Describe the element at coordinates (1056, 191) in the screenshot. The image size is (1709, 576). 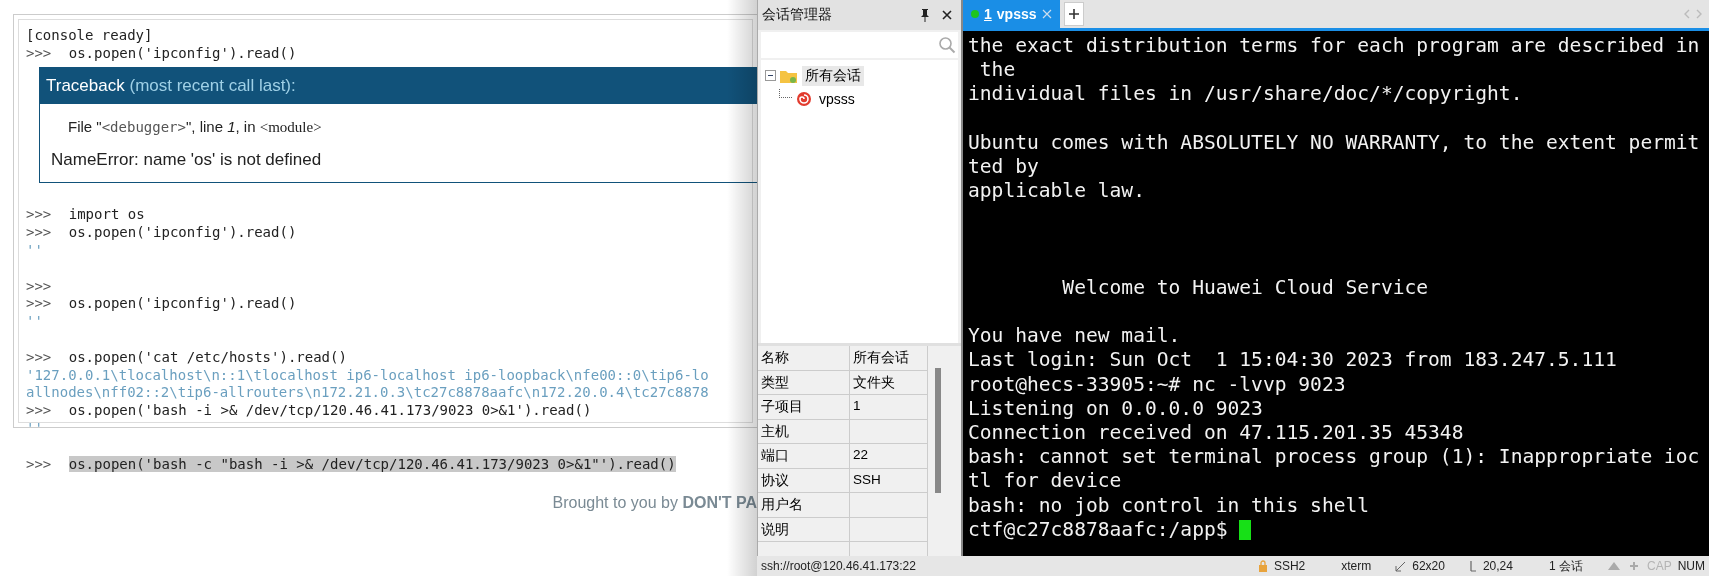
I see `terminal-line: applicable law.` at that location.